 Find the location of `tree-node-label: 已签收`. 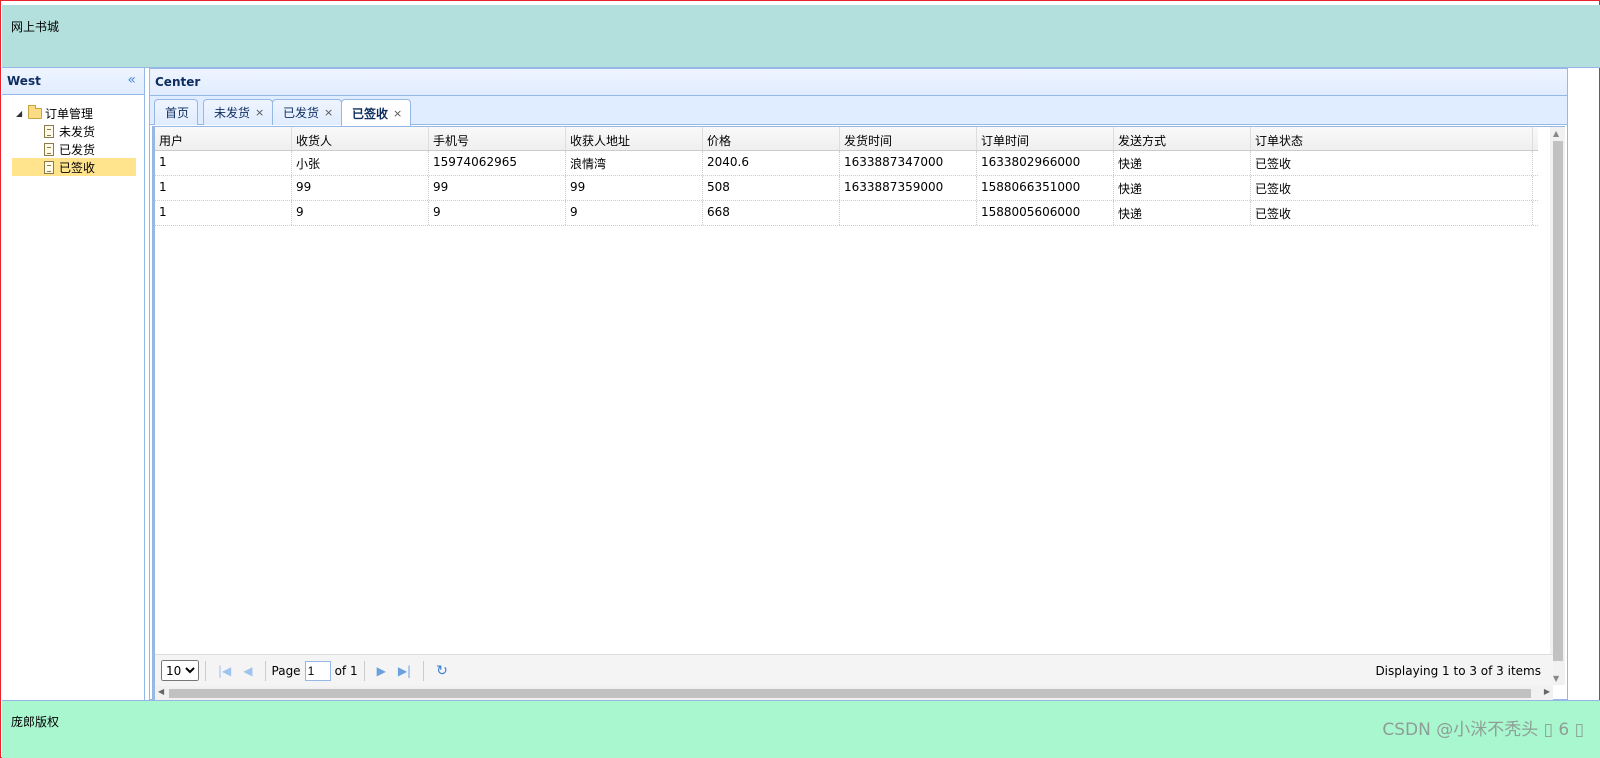

tree-node-label: 已签收 is located at coordinates (77, 167).